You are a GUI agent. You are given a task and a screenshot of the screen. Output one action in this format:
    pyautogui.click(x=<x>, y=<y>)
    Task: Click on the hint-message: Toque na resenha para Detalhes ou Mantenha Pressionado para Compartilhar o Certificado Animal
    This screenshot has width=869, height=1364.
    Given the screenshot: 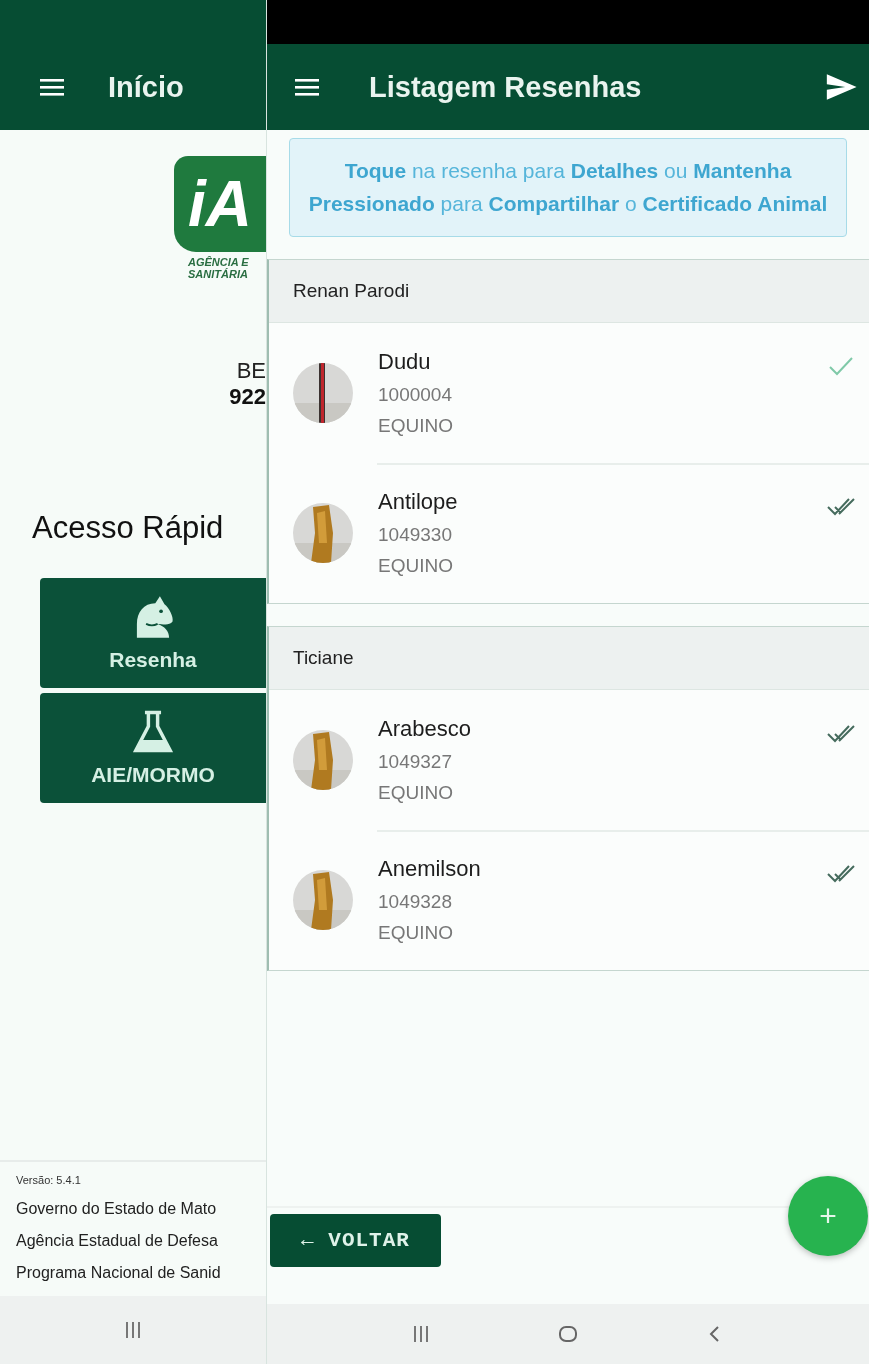 What is the action you would take?
    pyautogui.click(x=568, y=188)
    